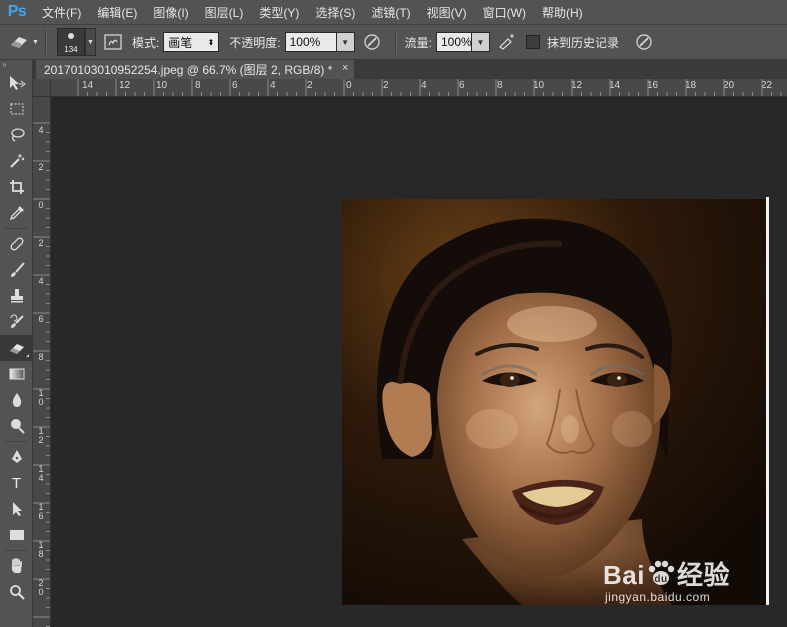 The image size is (787, 627). Describe the element at coordinates (658, 597) in the screenshot. I see `watermark-url: jingyan.baidu.com` at that location.